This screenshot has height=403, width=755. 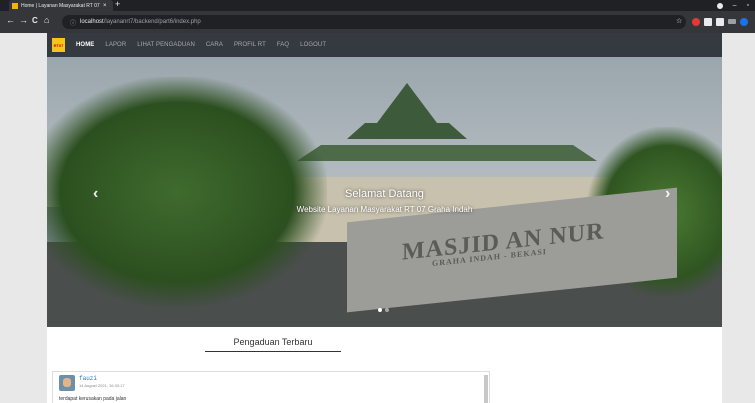 What do you see at coordinates (152, 22) in the screenshot?
I see `url-path: /layananrt7/backend/part6/index.php` at bounding box center [152, 22].